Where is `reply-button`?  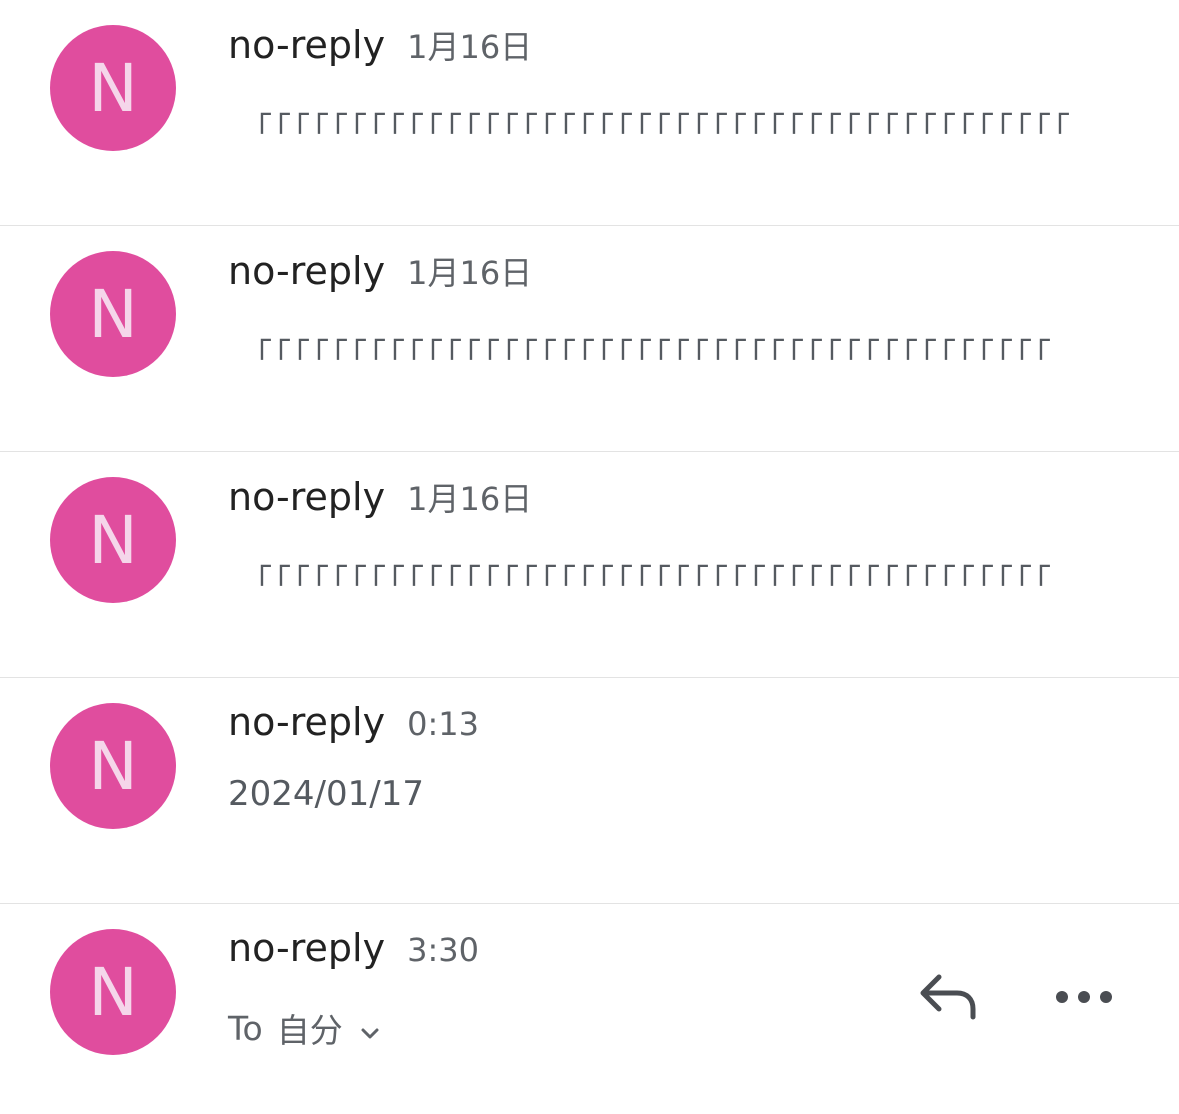
reply-button is located at coordinates (948, 999).